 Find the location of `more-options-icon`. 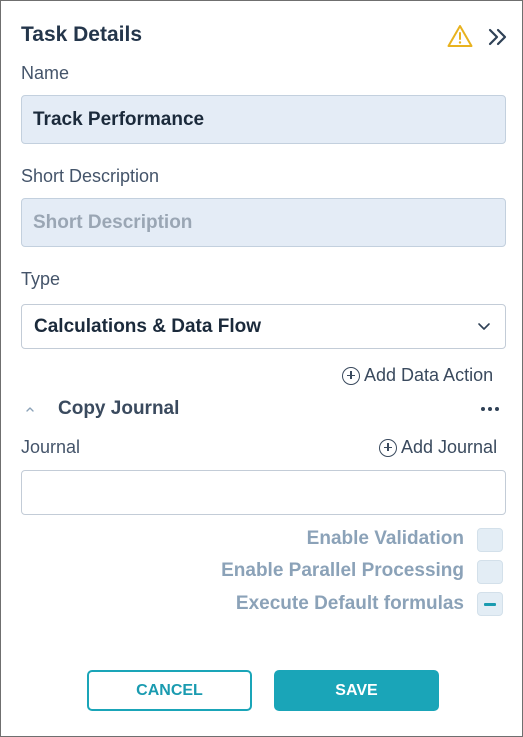

more-options-icon is located at coordinates (490, 409).